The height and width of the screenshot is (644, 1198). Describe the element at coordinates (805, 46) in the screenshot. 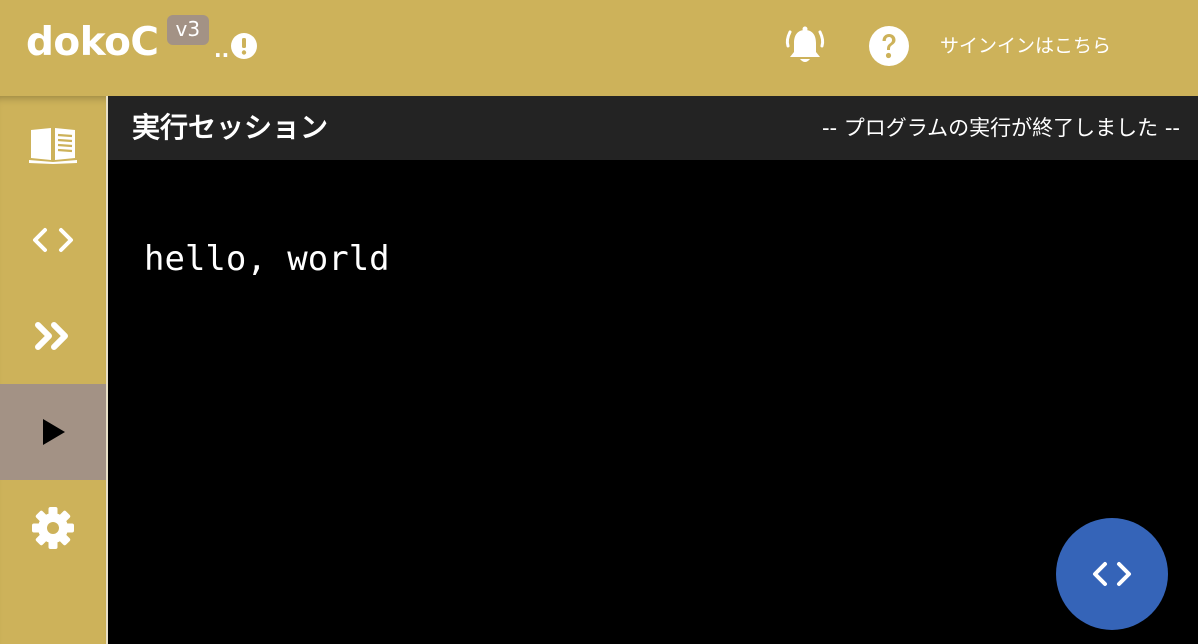

I see `bell-icon` at that location.